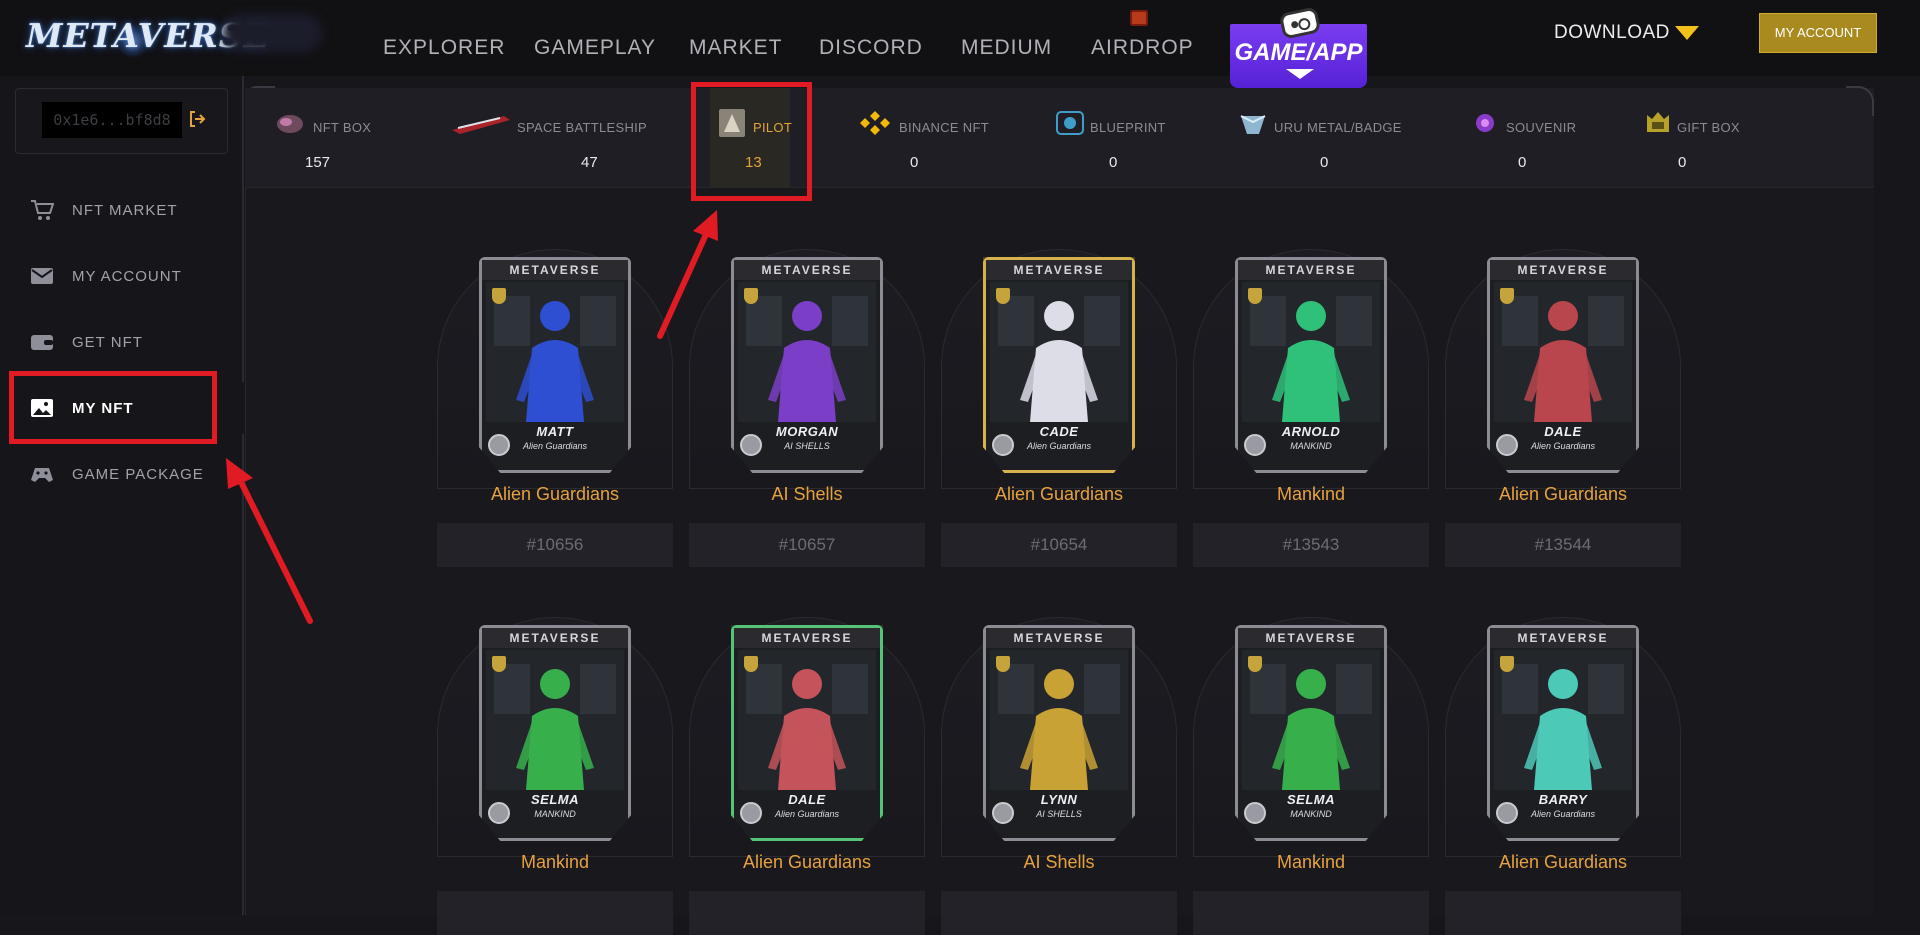 This screenshot has height=935, width=1920. What do you see at coordinates (269, 541) in the screenshot?
I see `arrow-to-my-nft` at bounding box center [269, 541].